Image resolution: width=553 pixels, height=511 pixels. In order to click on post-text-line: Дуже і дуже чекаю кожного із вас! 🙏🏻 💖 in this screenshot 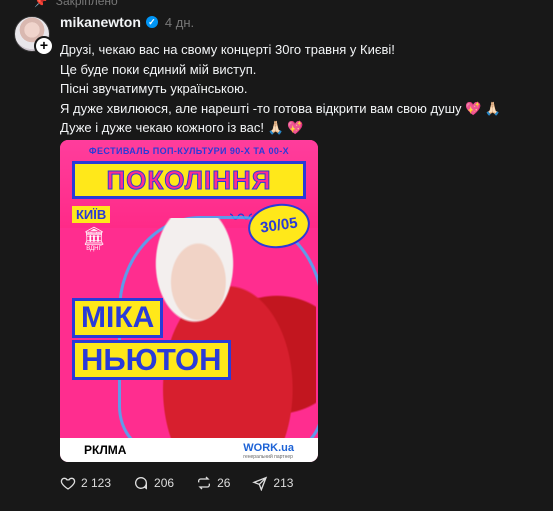, I will do `click(182, 127)`.